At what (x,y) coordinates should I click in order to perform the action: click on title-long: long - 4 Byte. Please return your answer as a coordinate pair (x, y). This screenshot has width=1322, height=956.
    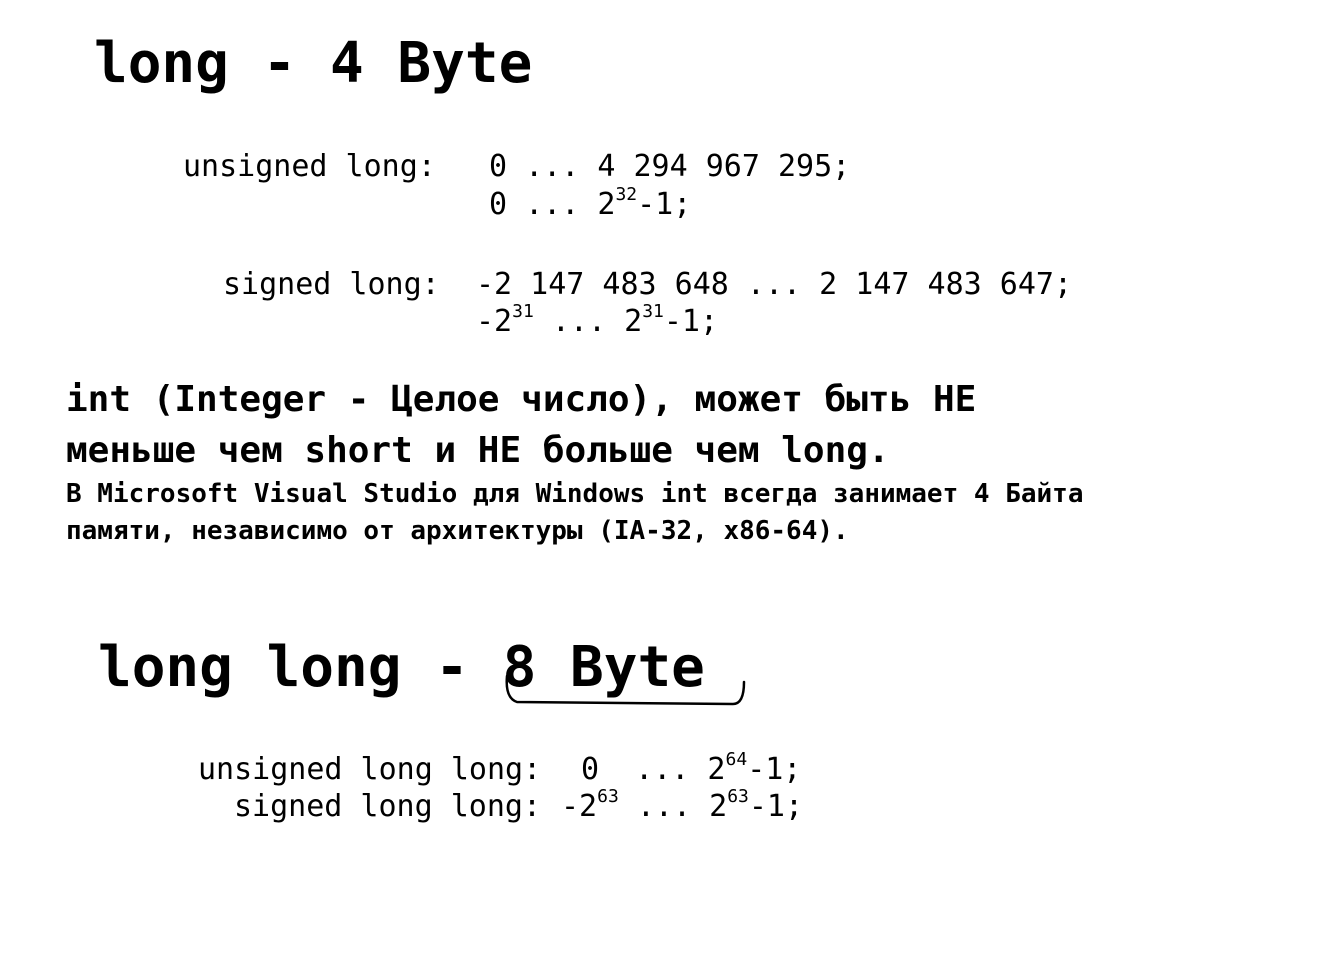
    Looking at the image, I should click on (313, 63).